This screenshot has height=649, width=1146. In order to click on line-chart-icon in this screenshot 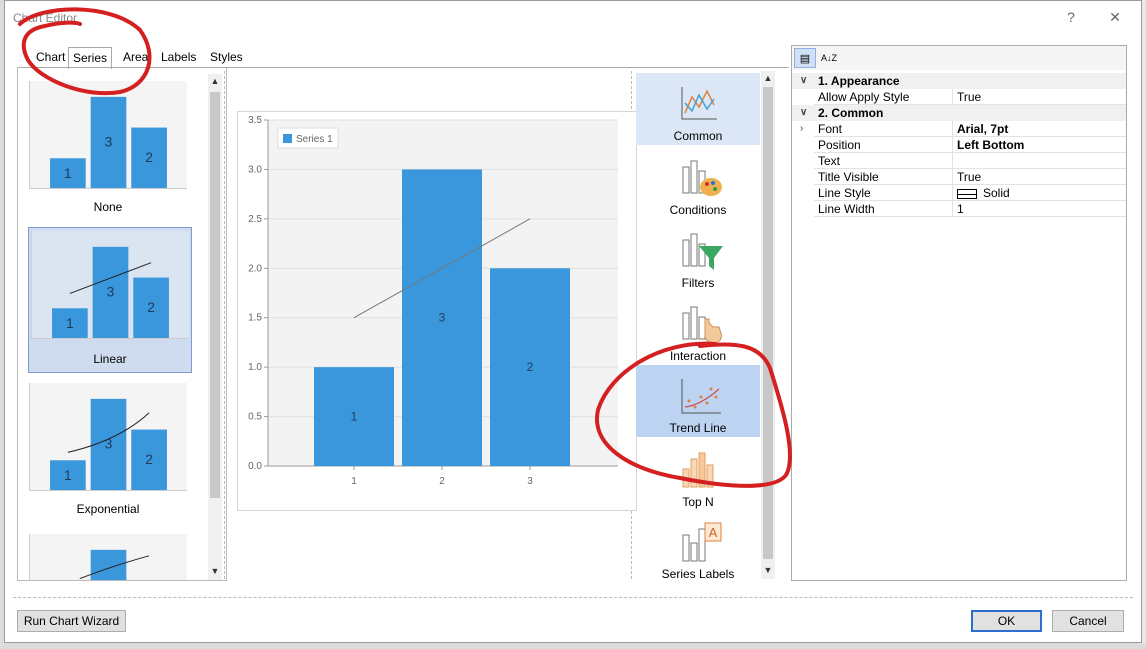, I will do `click(699, 103)`.